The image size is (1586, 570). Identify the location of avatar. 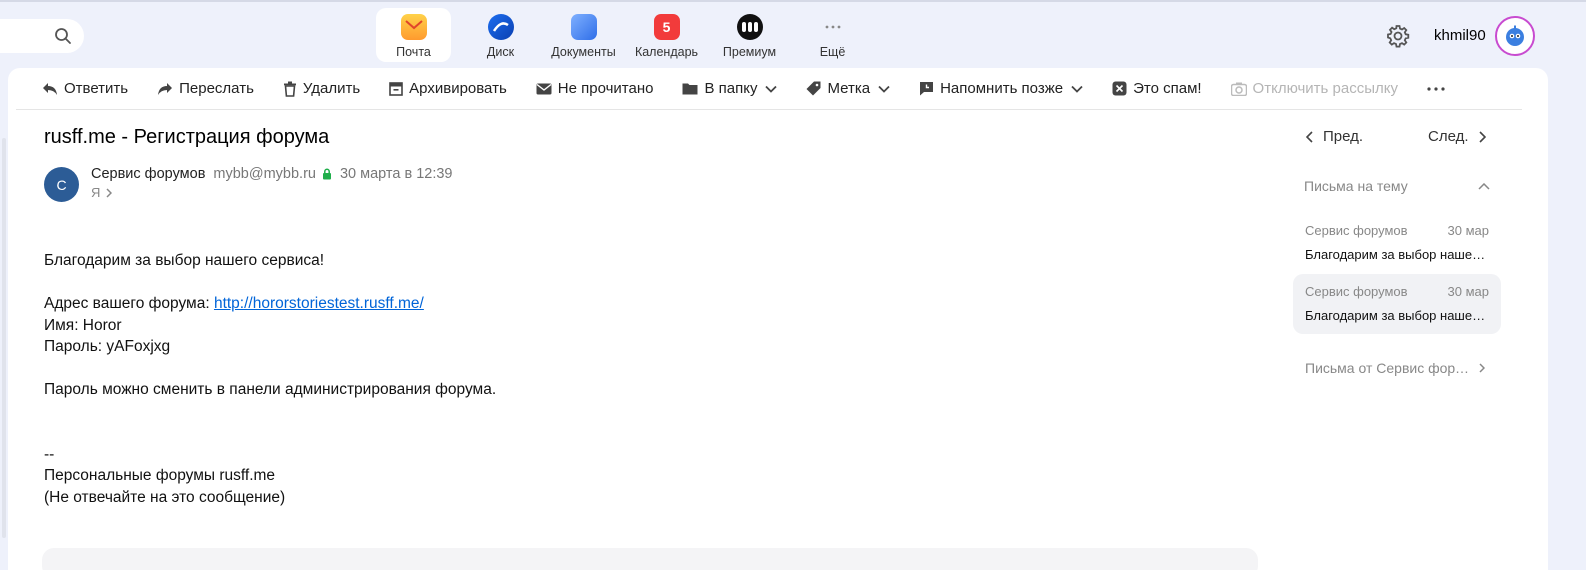
(1515, 36).